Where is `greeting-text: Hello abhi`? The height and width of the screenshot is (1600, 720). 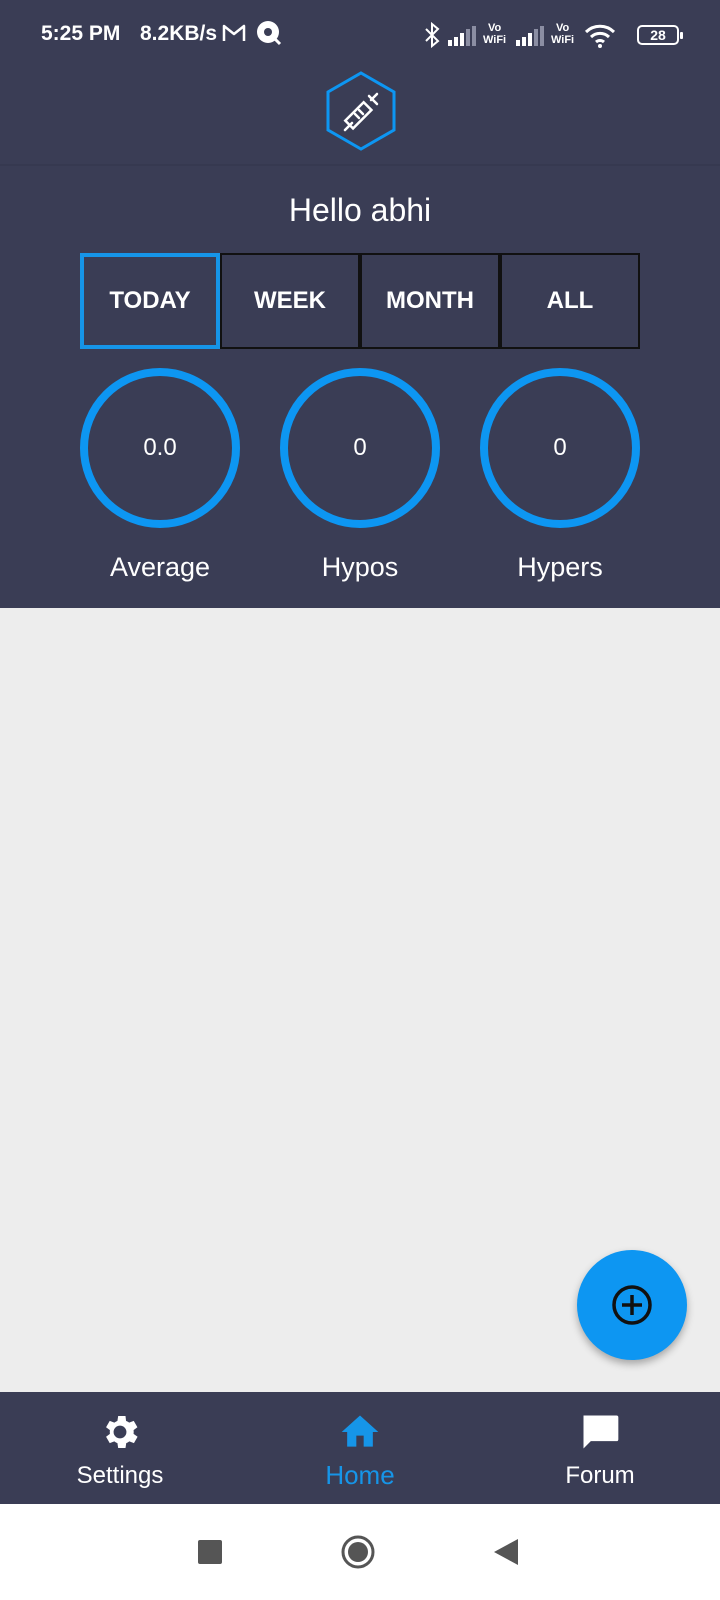 greeting-text: Hello abhi is located at coordinates (360, 210).